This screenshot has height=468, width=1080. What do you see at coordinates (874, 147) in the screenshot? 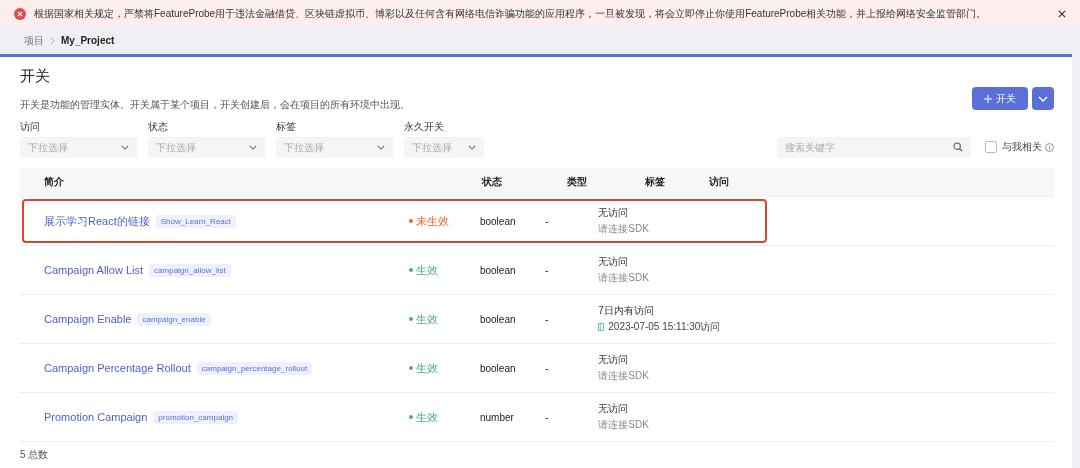
I see `search-field: 搜索关键字` at bounding box center [874, 147].